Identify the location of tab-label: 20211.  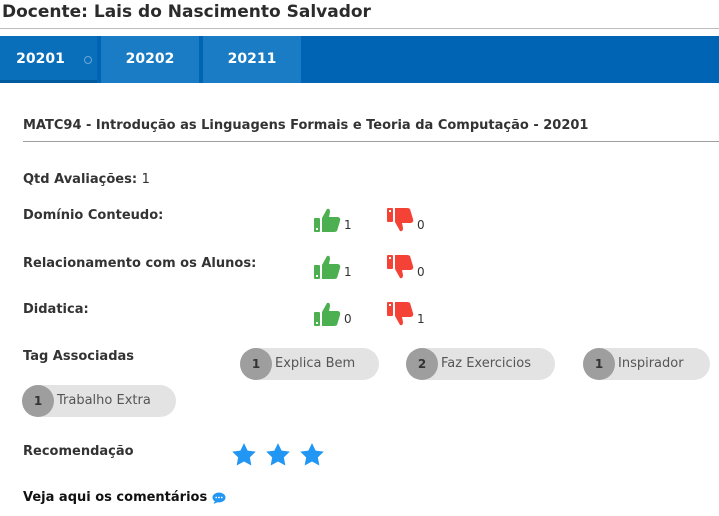
(252, 59).